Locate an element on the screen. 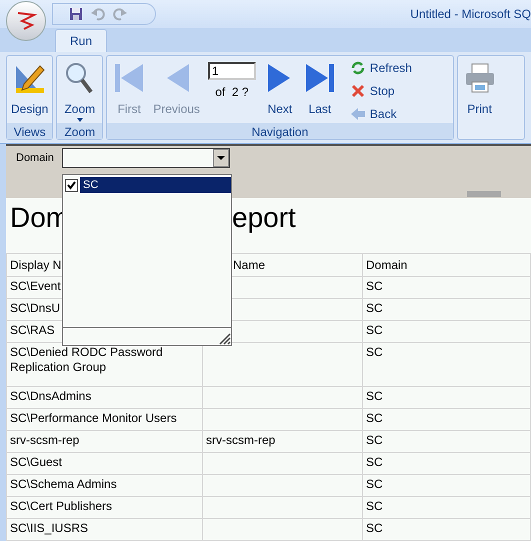  table-cell: SC\Performance Monitor Users is located at coordinates (104, 419).